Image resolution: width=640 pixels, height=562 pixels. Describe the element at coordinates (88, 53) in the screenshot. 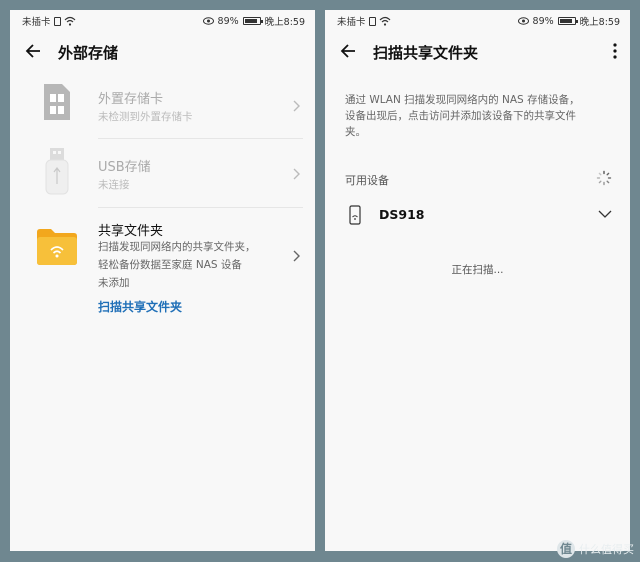

I see `page-title: 外部存储` at that location.